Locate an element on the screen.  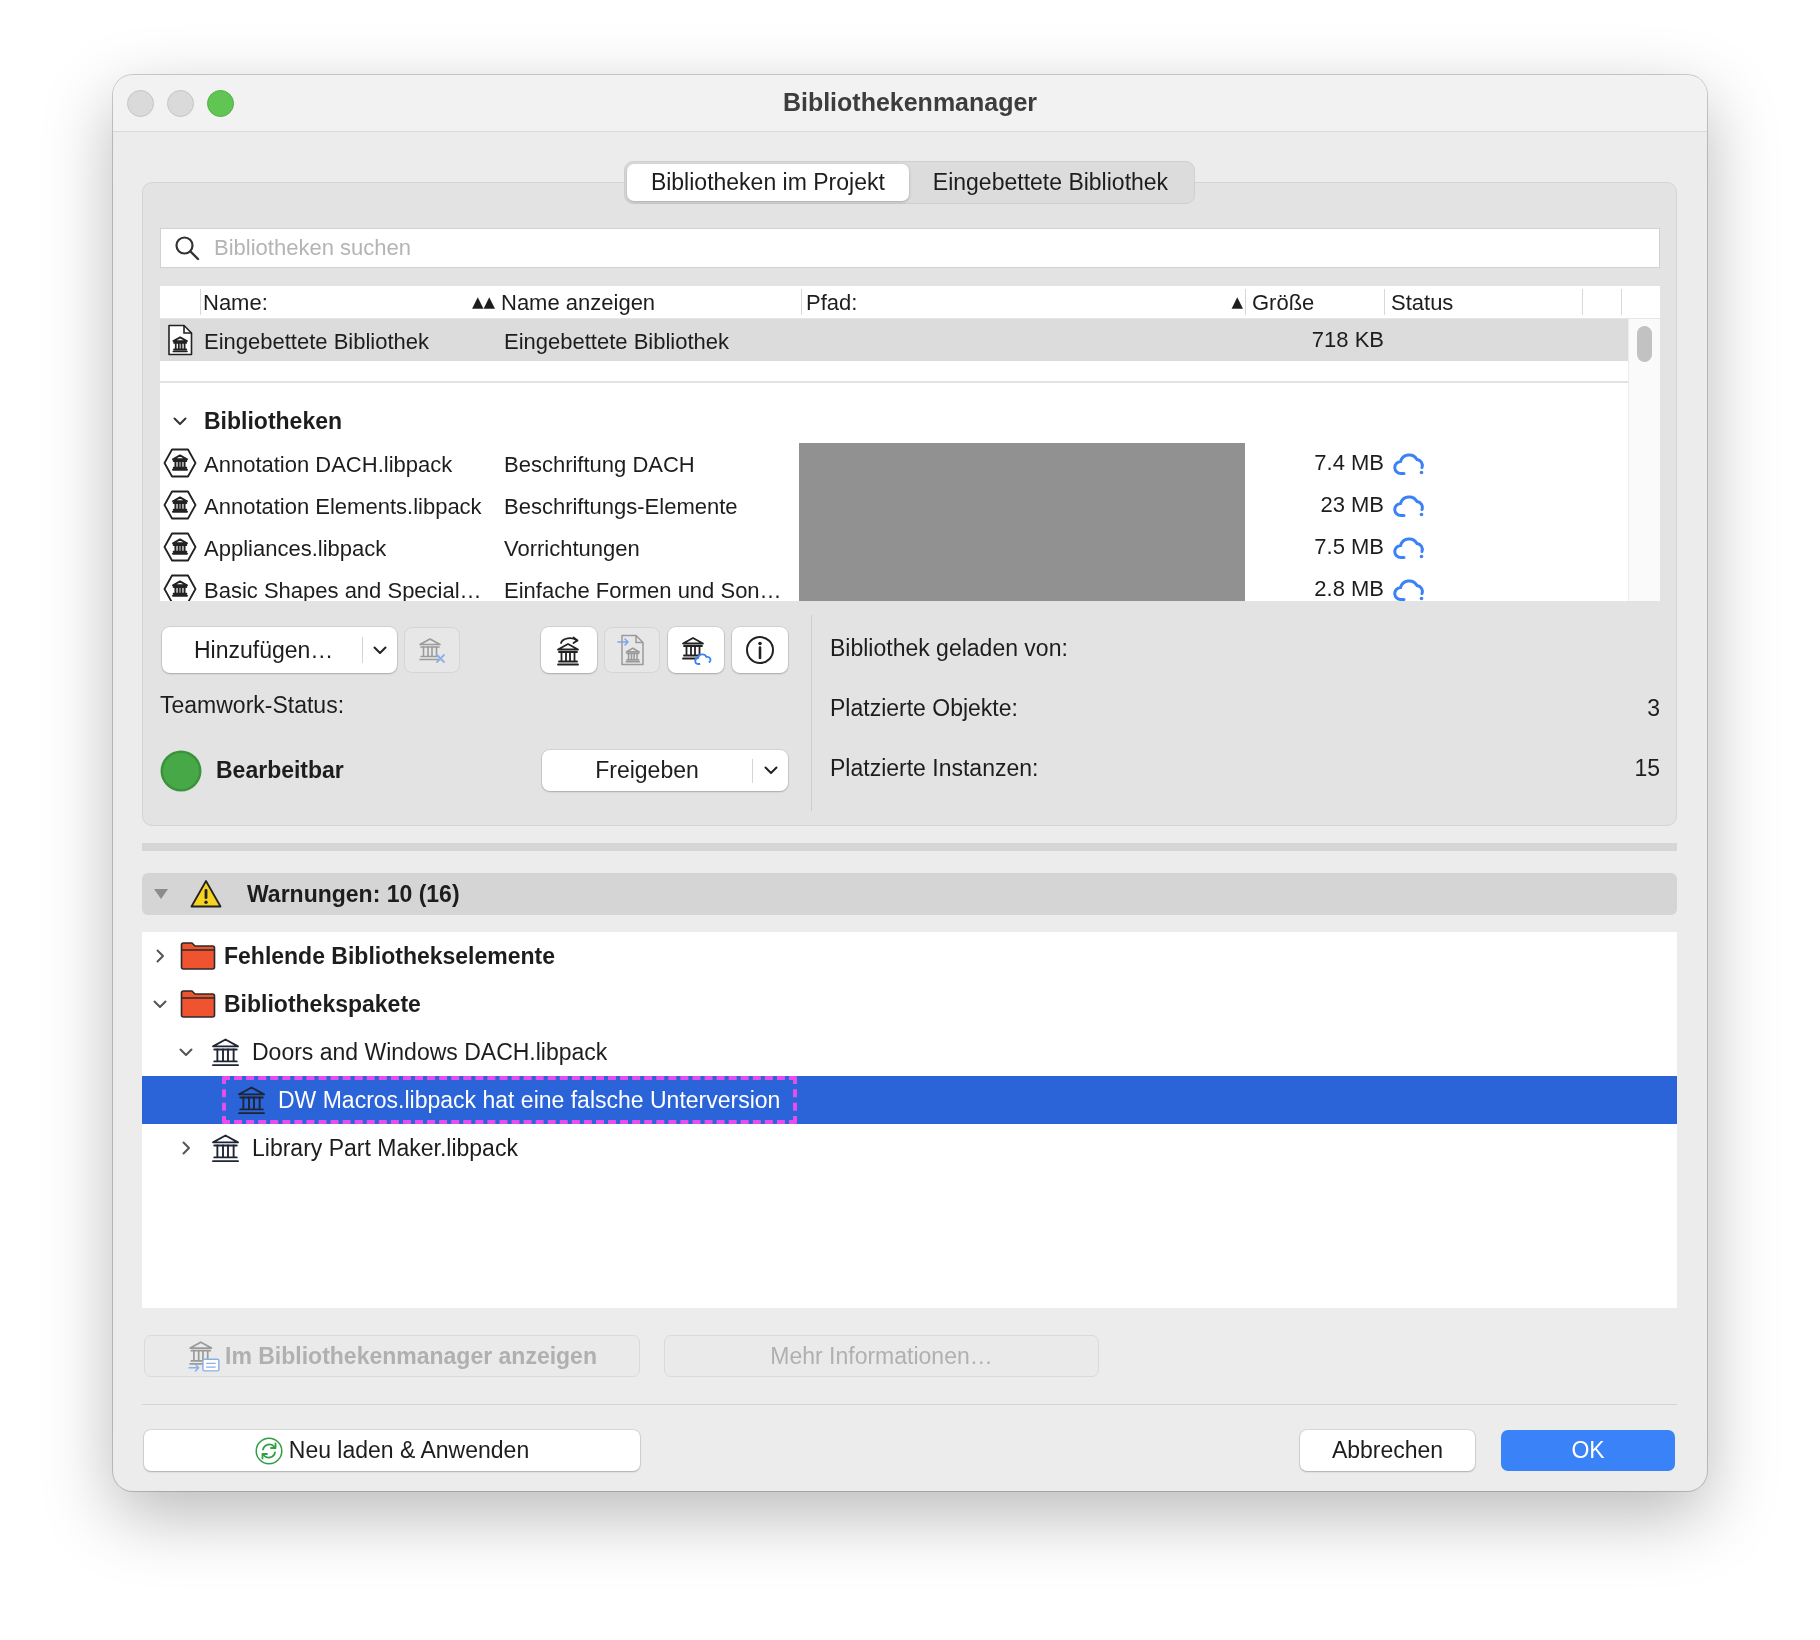
table-cell: 718 KB is located at coordinates (1347, 340).